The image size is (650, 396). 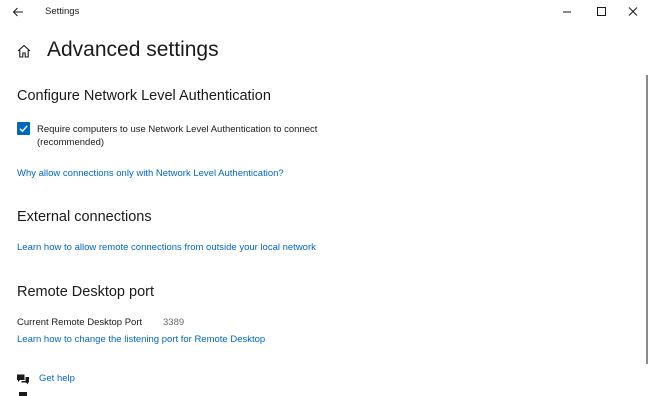 What do you see at coordinates (18, 12) in the screenshot?
I see `back-arrow-icon` at bounding box center [18, 12].